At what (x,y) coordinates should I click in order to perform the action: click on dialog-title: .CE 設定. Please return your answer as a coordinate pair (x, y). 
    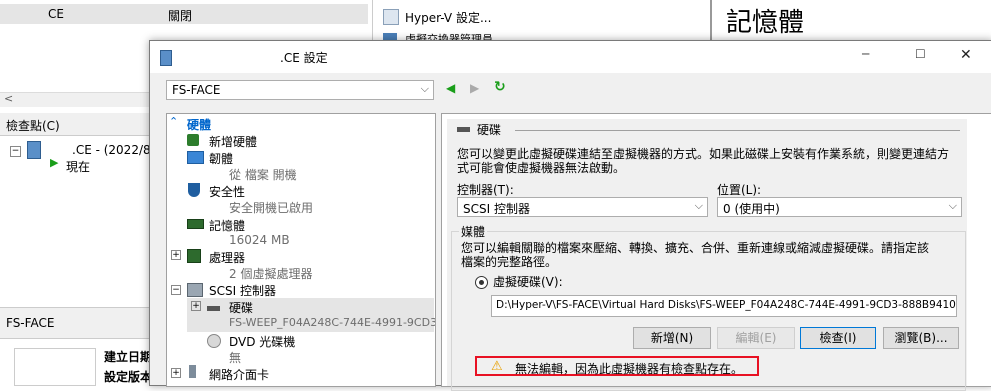
    Looking at the image, I should click on (304, 58).